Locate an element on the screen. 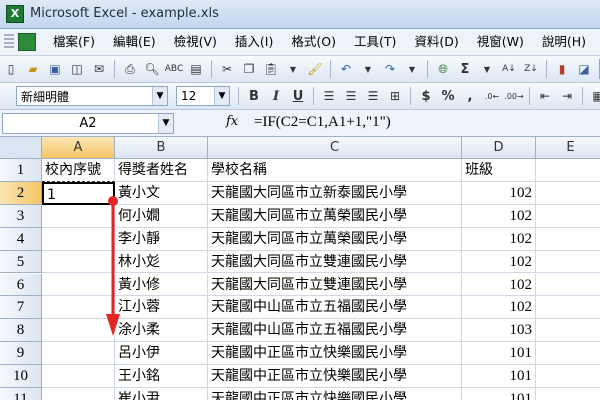 The image size is (600, 400). comma-button: , is located at coordinates (470, 96).